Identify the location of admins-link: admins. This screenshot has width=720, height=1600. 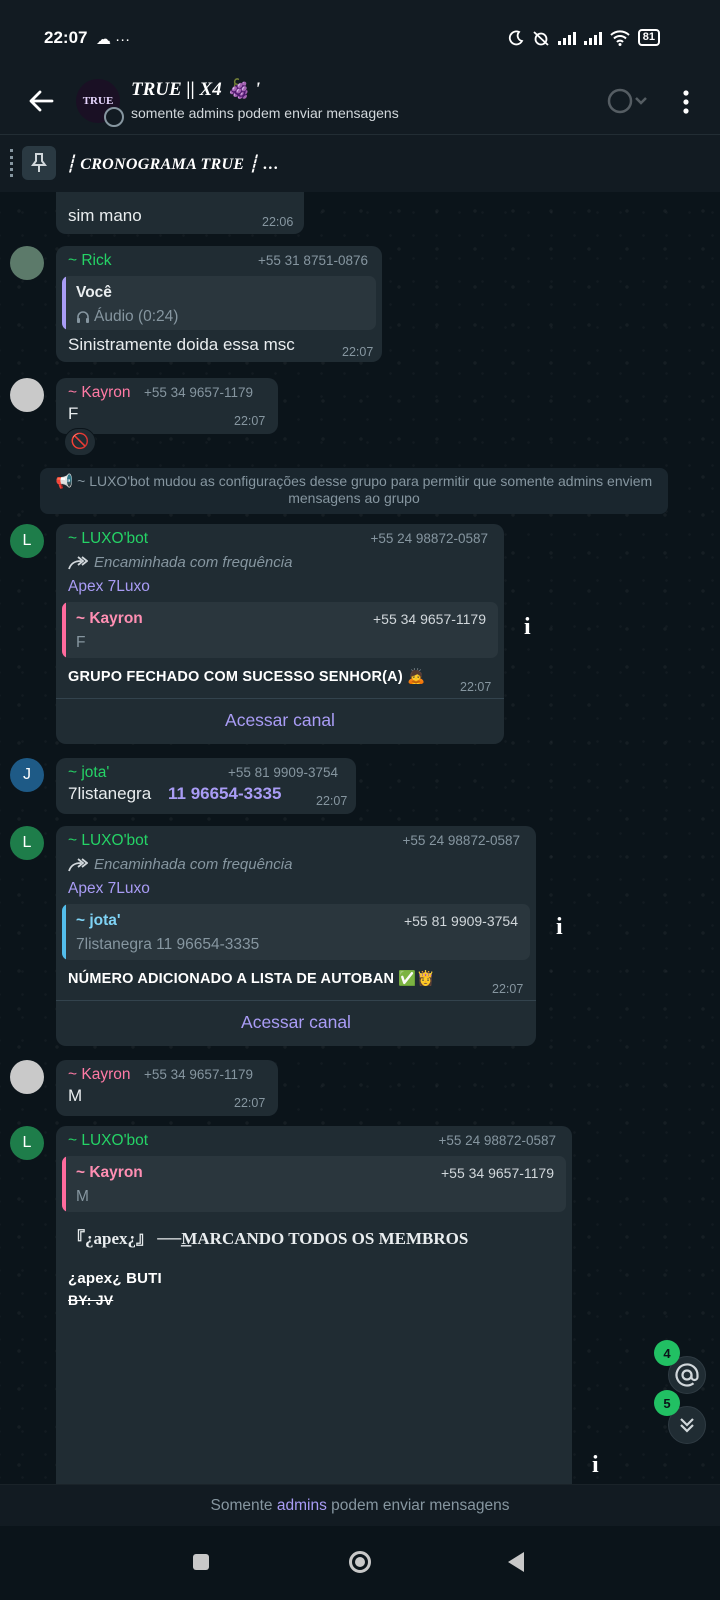
(302, 1505).